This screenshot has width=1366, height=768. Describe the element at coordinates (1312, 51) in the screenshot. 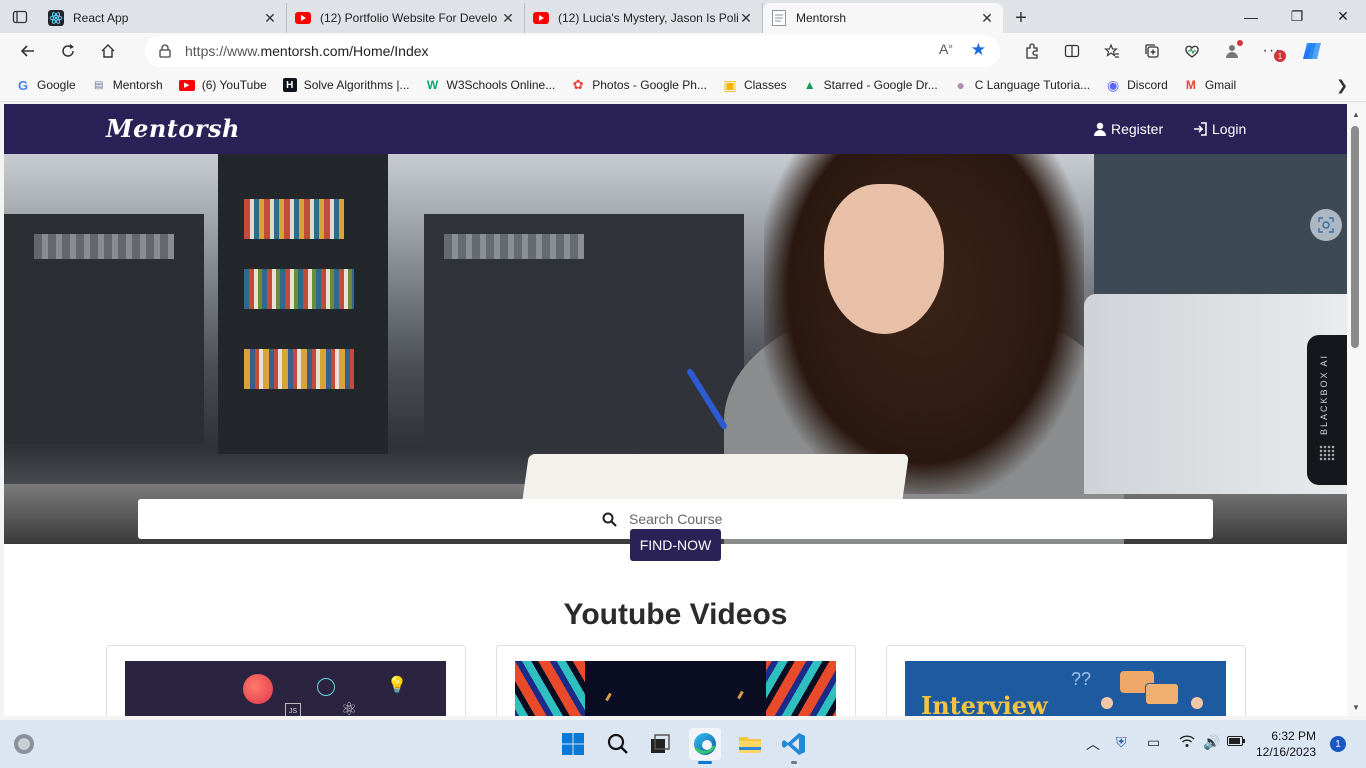

I see `copilot-icon` at that location.